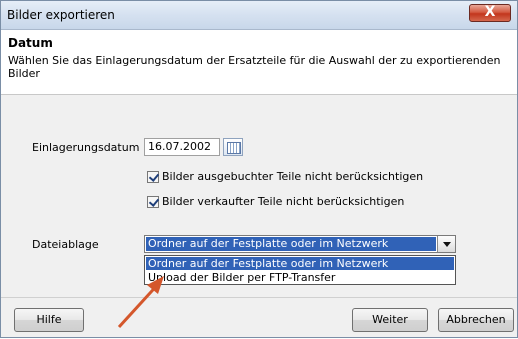 Image resolution: width=518 pixels, height=339 pixels. I want to click on annotation-arrow-icon, so click(140, 302).